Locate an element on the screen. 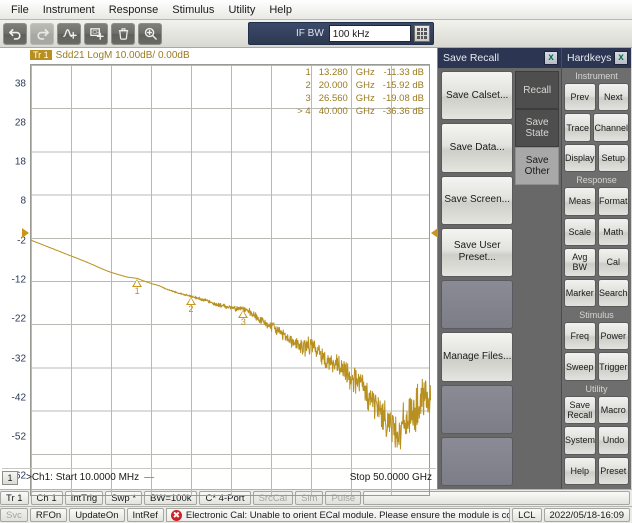 Image resolution: width=632 pixels, height=523 pixels. hardkey-row: Scale Math is located at coordinates (596, 232).